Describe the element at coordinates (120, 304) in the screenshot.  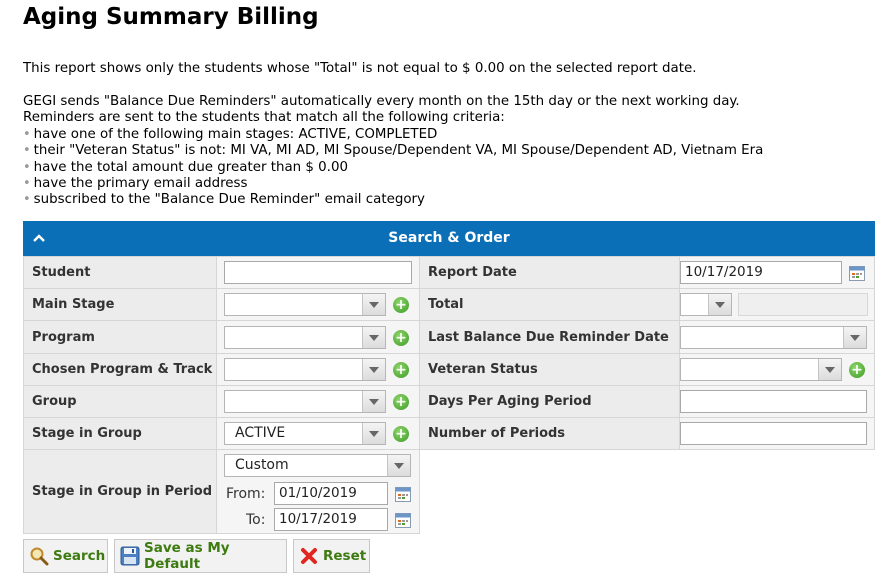
I see `main-stage-label: Main Stage` at that location.